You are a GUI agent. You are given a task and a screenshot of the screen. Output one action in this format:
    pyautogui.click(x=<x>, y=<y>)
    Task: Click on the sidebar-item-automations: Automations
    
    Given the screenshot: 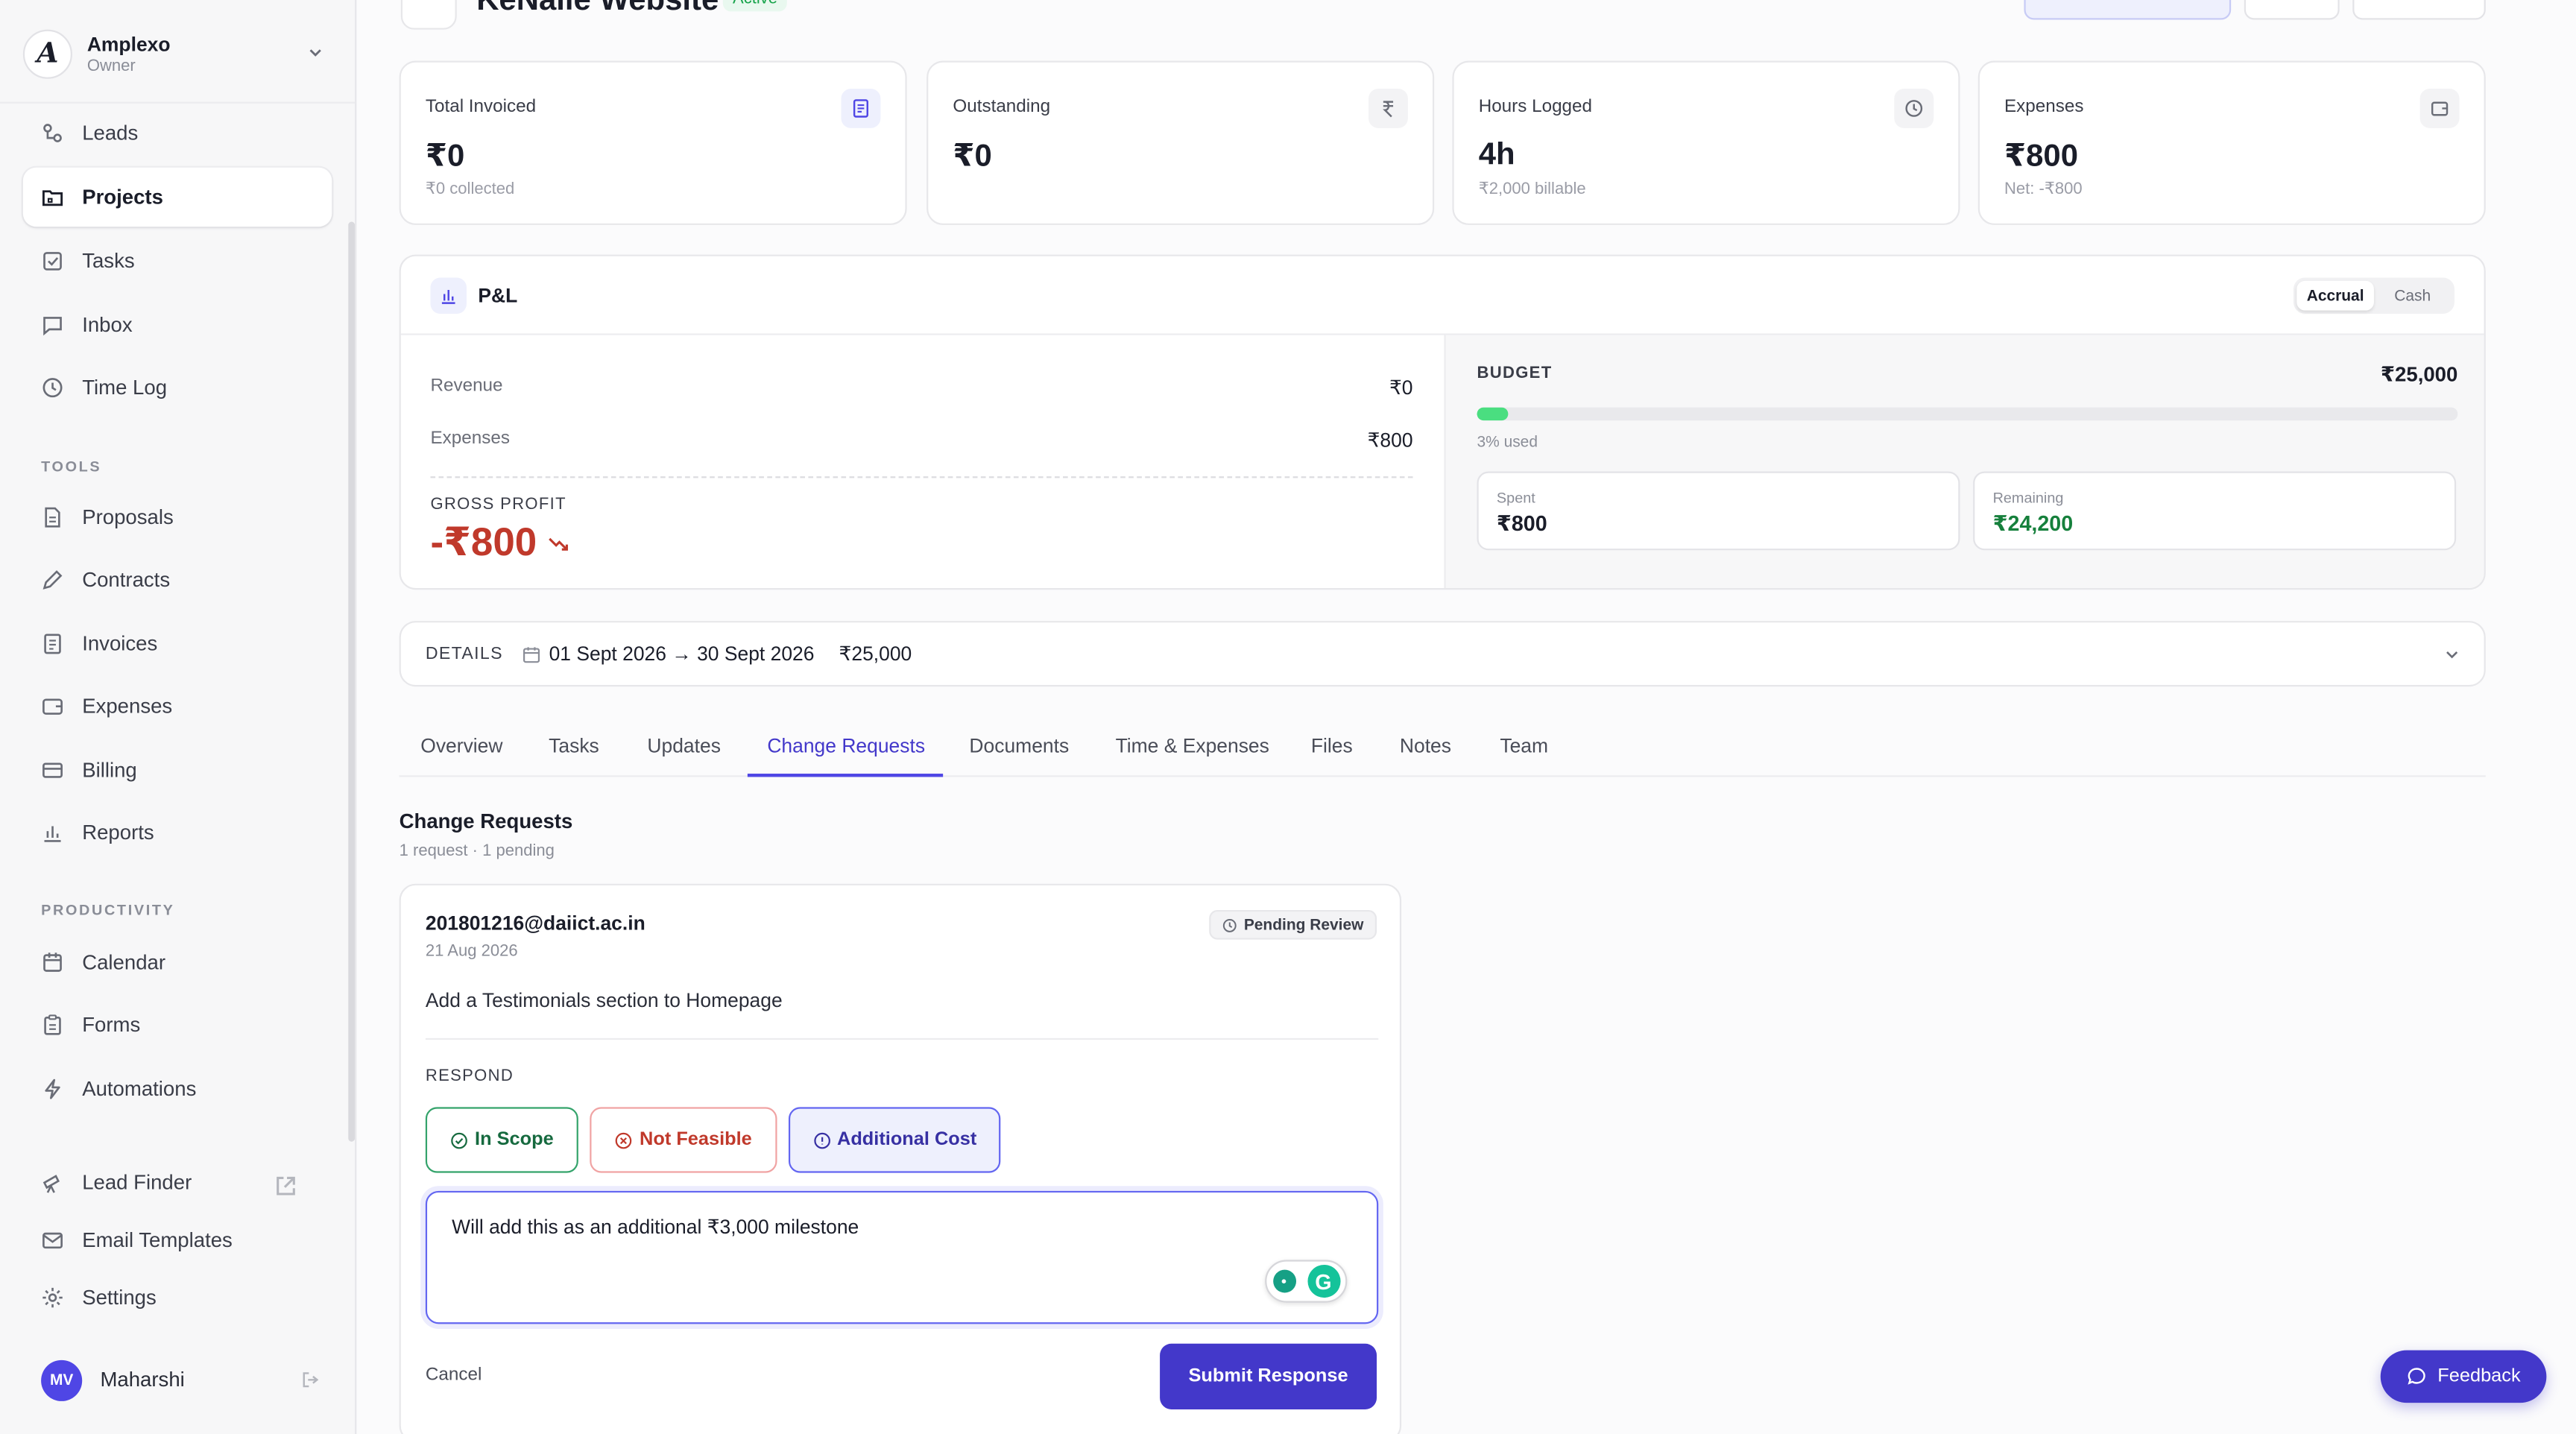 What is the action you would take?
    pyautogui.click(x=177, y=1089)
    